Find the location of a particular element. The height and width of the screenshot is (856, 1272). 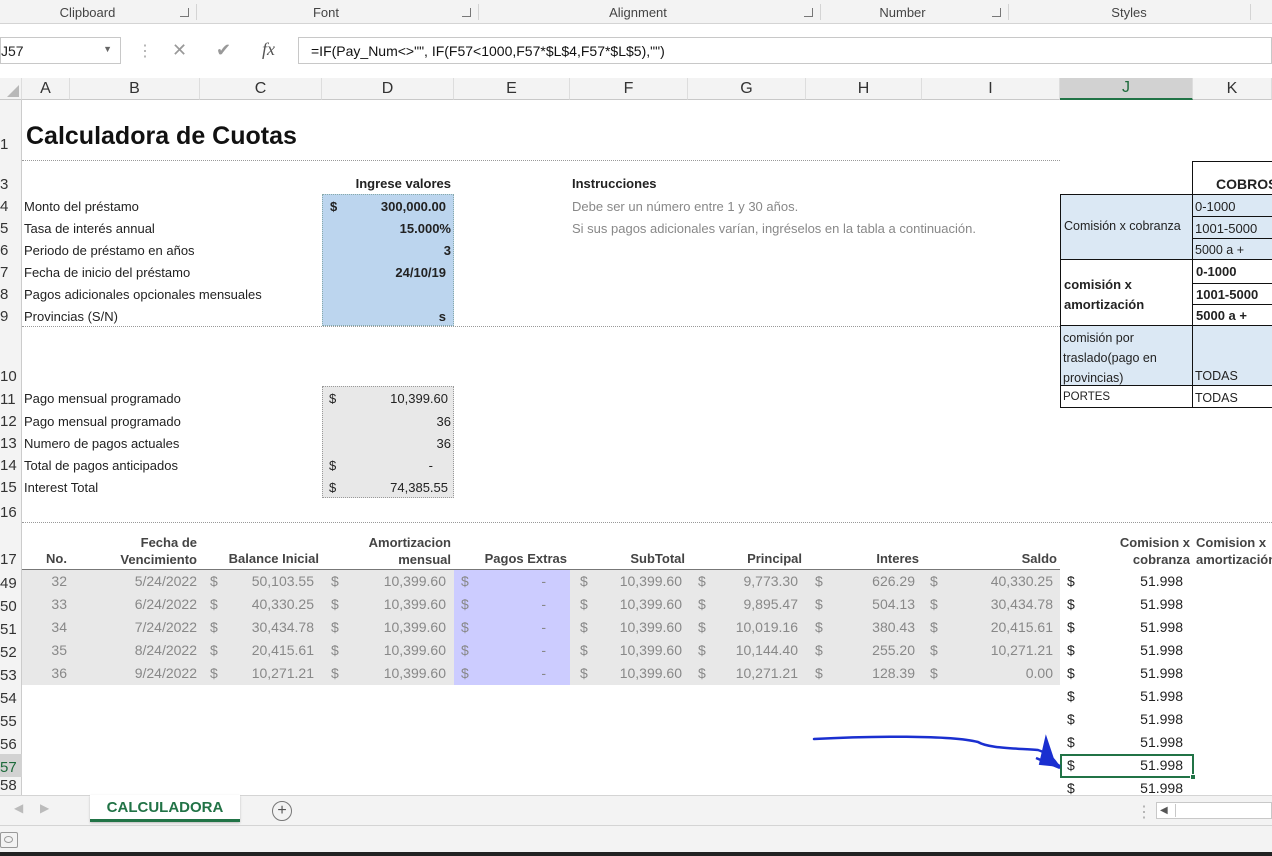

cell-fecha: 5/24/2022 is located at coordinates (133, 581).